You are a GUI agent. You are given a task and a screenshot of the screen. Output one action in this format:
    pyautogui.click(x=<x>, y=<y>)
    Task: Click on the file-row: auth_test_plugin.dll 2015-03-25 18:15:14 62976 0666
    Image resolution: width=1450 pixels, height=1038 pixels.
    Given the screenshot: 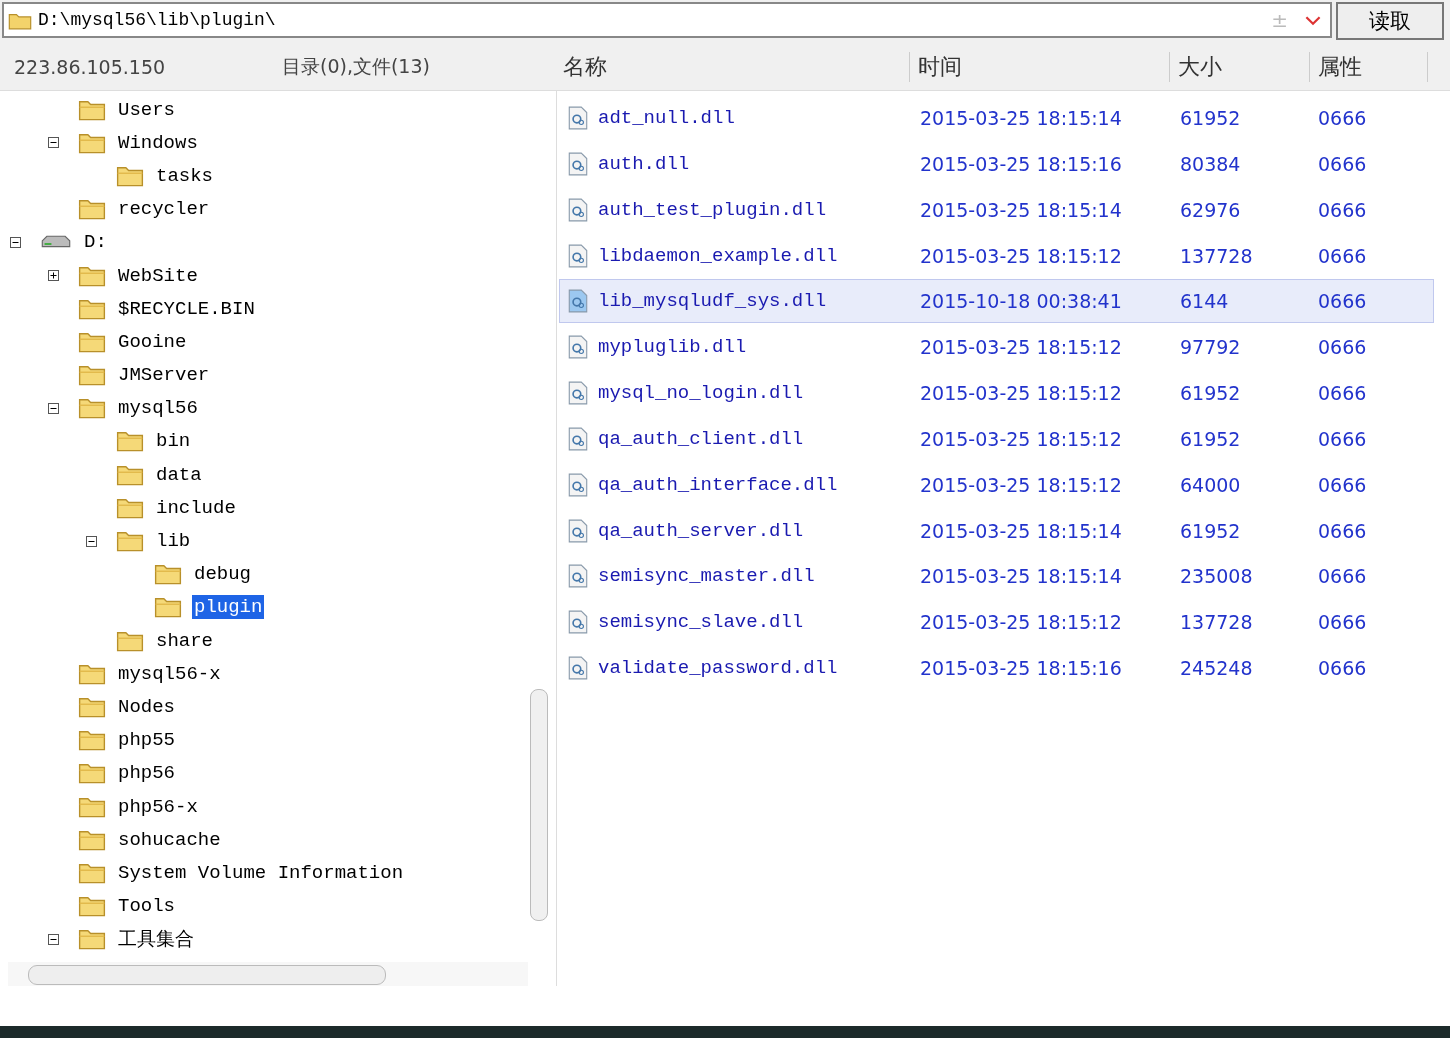 What is the action you would take?
    pyautogui.click(x=996, y=209)
    